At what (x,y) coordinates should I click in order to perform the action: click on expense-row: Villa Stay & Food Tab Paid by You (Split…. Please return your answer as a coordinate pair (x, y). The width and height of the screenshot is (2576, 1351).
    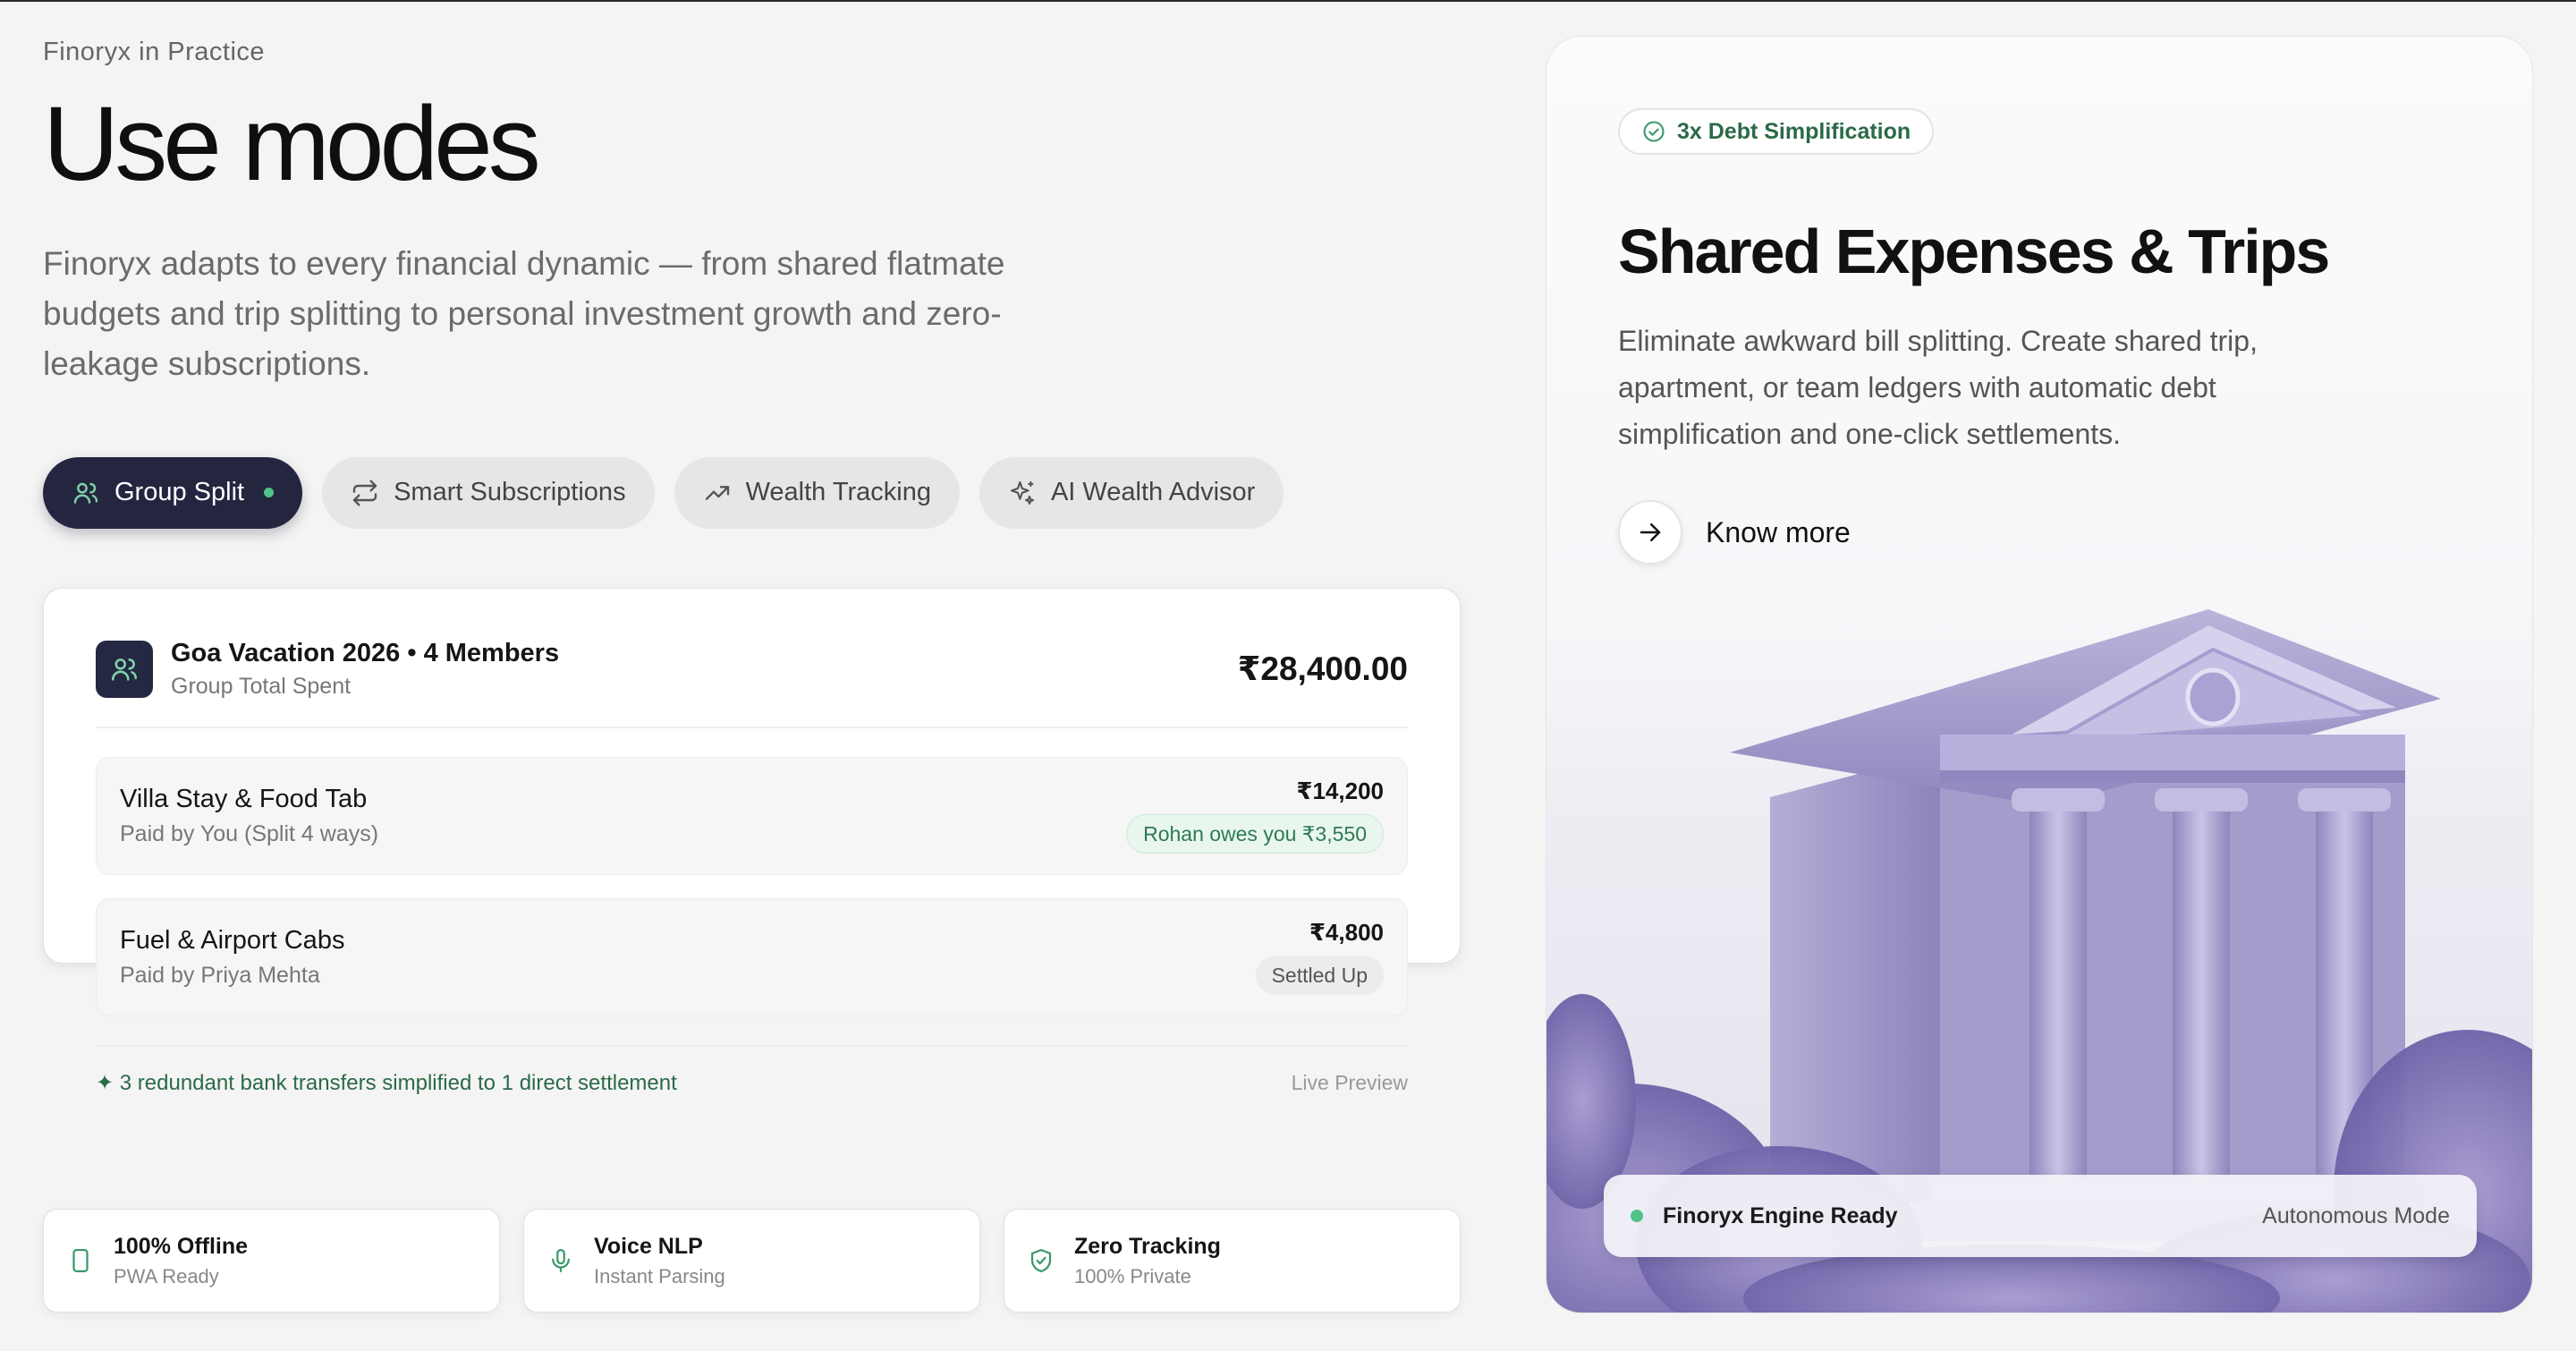
    Looking at the image, I should click on (752, 815).